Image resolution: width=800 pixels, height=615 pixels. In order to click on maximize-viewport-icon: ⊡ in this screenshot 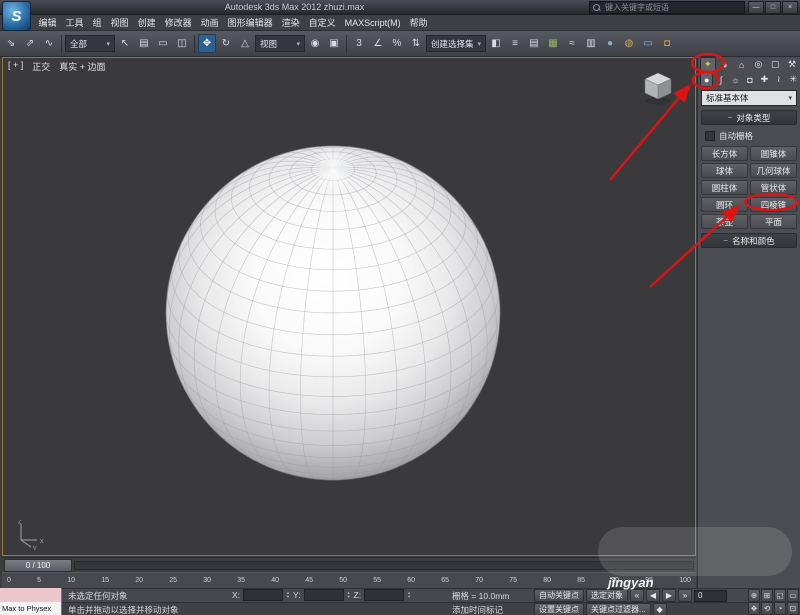, I will do `click(793, 608)`.